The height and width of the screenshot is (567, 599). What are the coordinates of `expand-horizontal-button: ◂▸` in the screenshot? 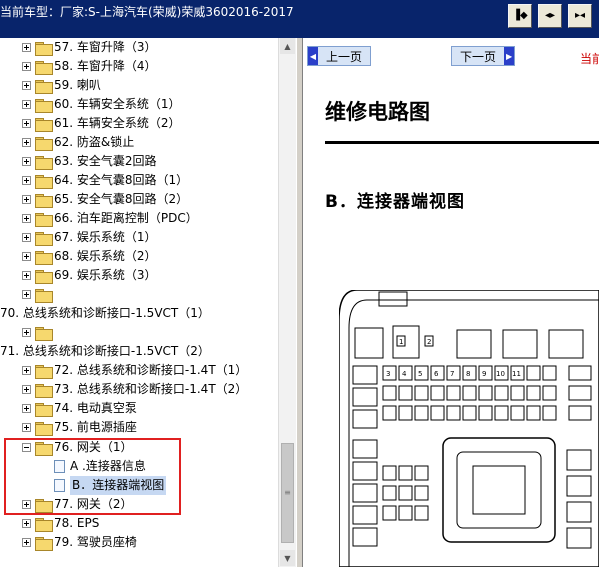 It's located at (550, 16).